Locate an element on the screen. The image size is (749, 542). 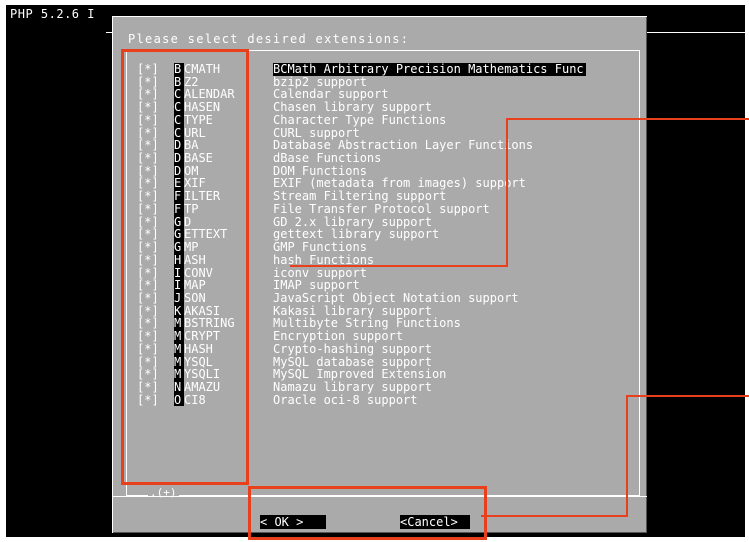
button-row: < OK > <Cancel> is located at coordinates (379, 522).